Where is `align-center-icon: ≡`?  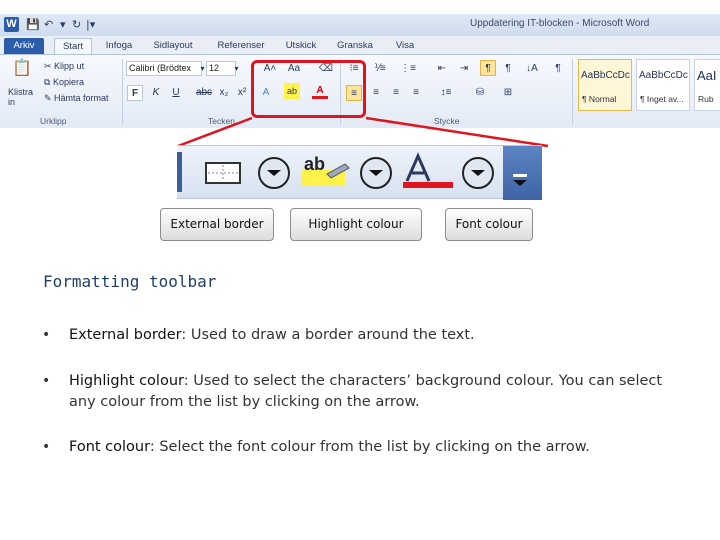
align-center-icon: ≡ is located at coordinates (376, 93).